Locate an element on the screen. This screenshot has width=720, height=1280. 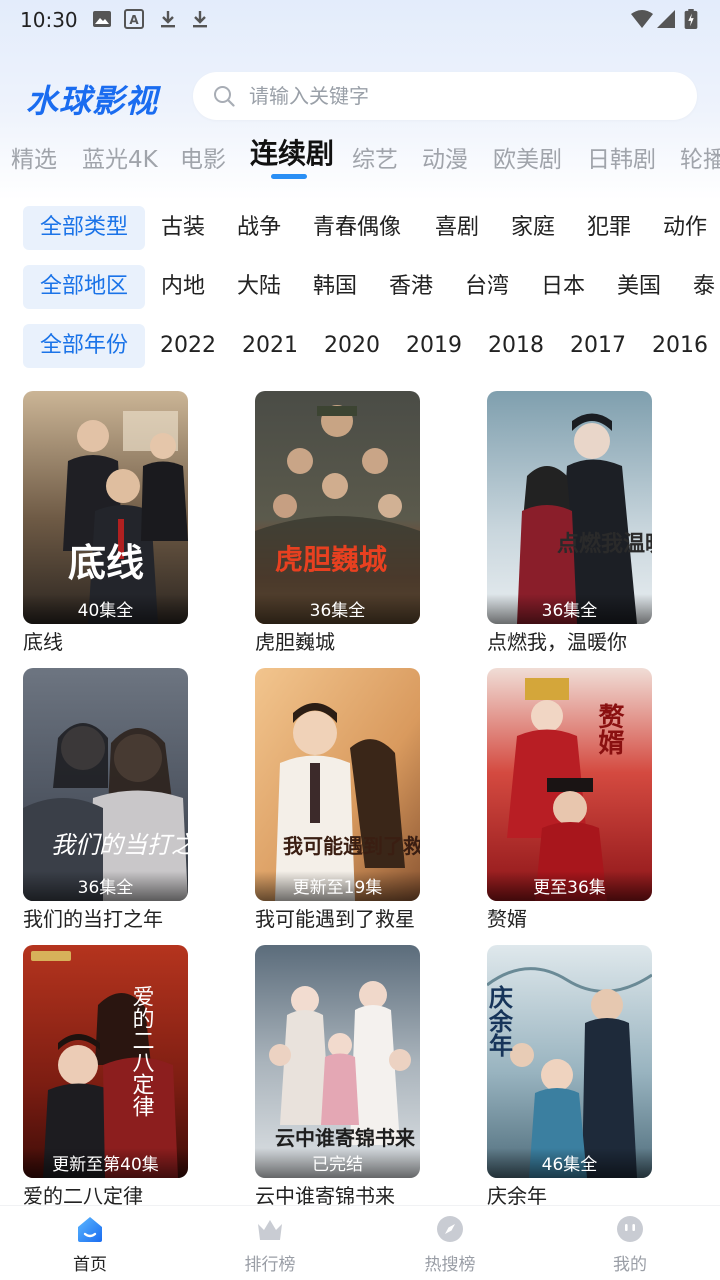
show-card: 底线 40集全 底线 is located at coordinates (123, 526).